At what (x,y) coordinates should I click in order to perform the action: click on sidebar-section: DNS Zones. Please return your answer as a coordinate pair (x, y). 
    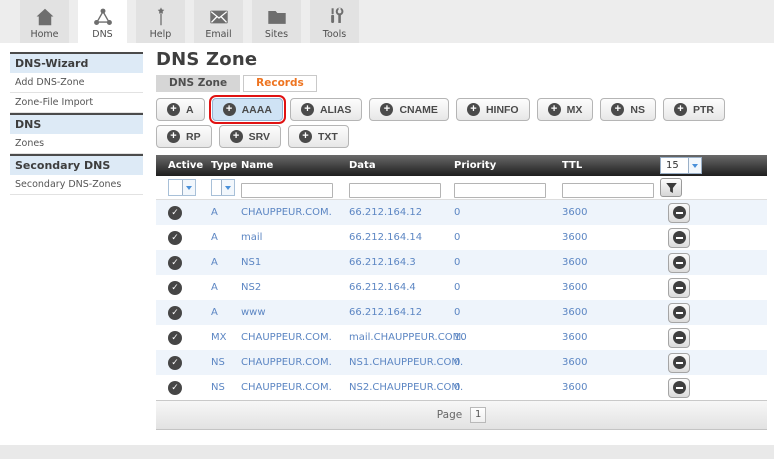
    Looking at the image, I should click on (76, 133).